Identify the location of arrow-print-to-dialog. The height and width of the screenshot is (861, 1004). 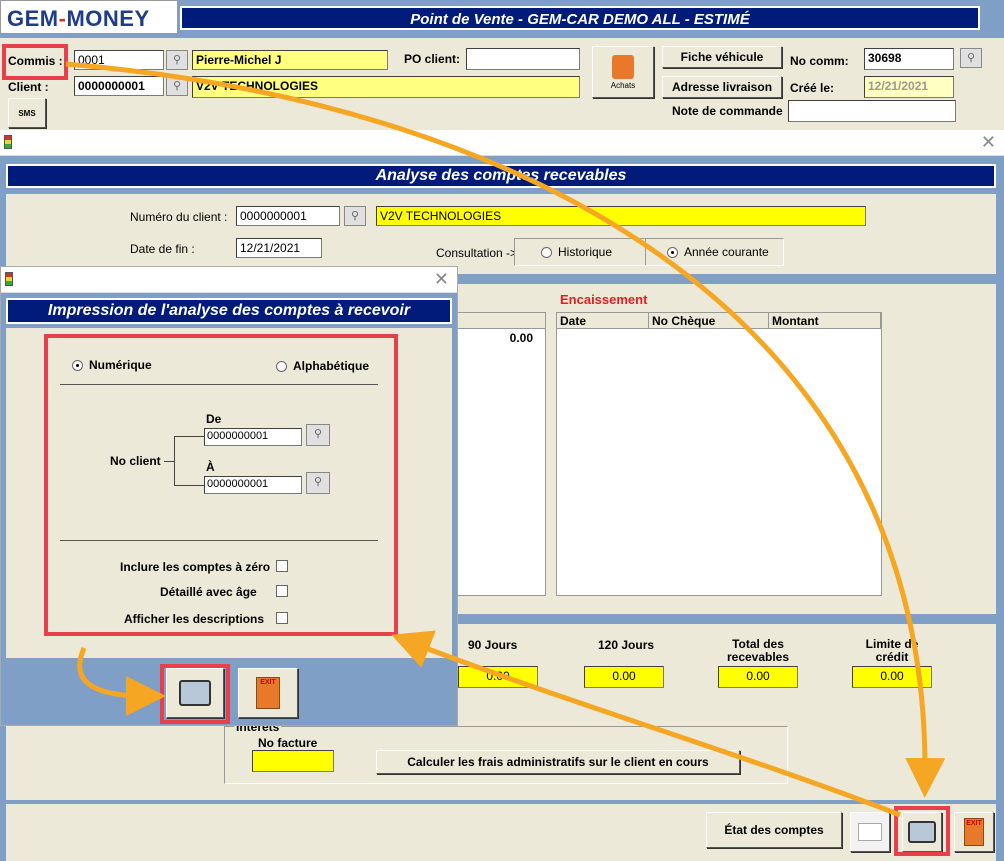
(646, 724).